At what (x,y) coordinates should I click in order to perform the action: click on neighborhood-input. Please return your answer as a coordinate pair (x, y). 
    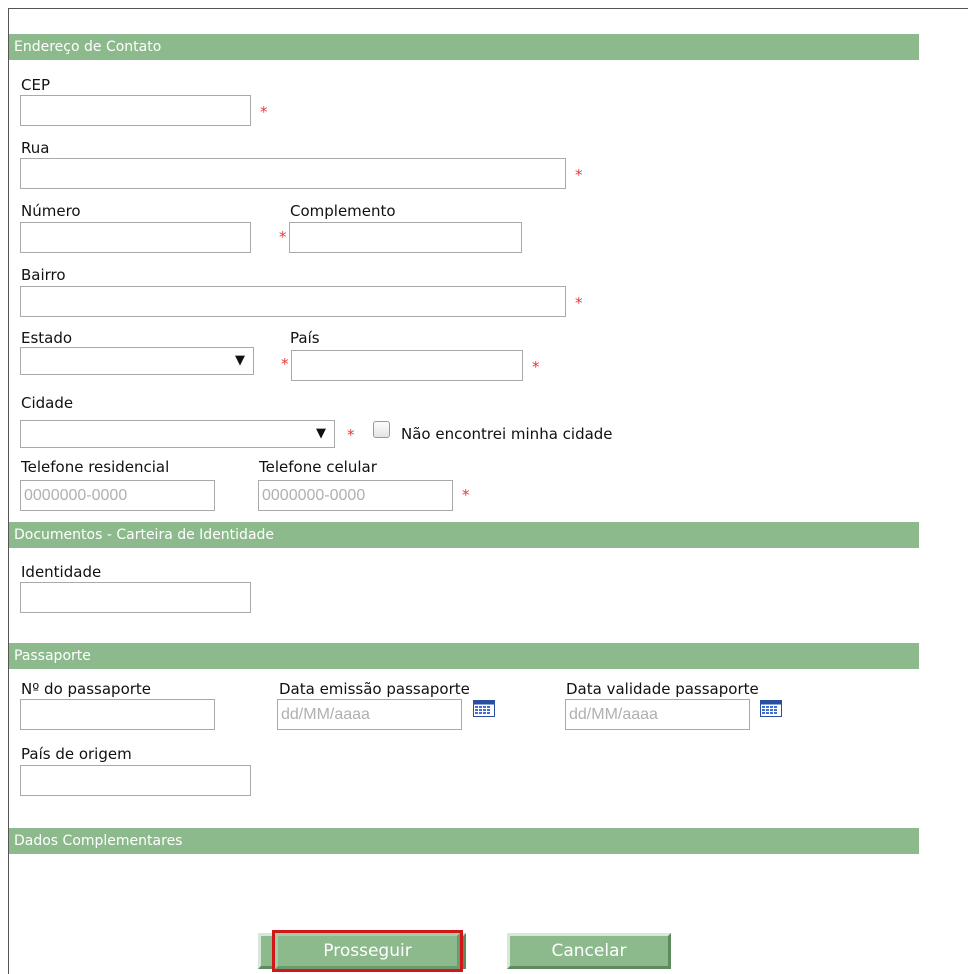
    Looking at the image, I should click on (293, 301).